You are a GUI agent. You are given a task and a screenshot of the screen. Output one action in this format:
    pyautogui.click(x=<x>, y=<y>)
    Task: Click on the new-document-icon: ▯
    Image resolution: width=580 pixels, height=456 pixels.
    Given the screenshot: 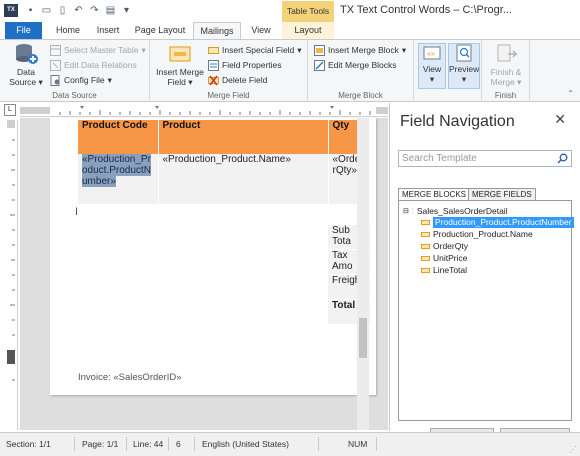 What is the action you would take?
    pyautogui.click(x=62, y=10)
    